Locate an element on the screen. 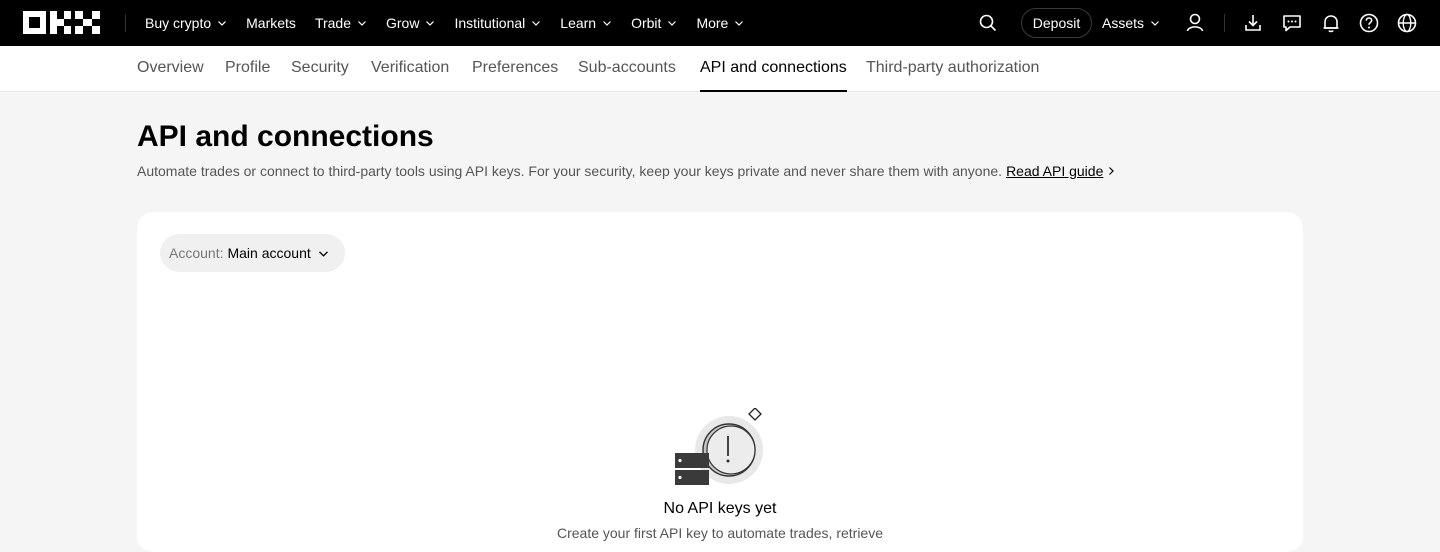 Image resolution: width=1440 pixels, height=552 pixels. tab-overview: Overview is located at coordinates (170, 69).